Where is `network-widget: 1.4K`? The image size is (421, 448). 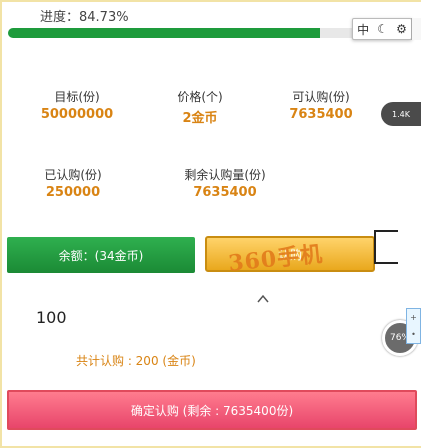 network-widget: 1.4K is located at coordinates (401, 114).